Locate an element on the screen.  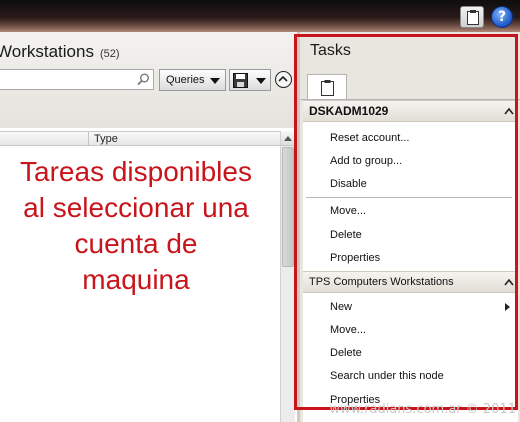
page-title: Workstations (52) is located at coordinates (60, 52).